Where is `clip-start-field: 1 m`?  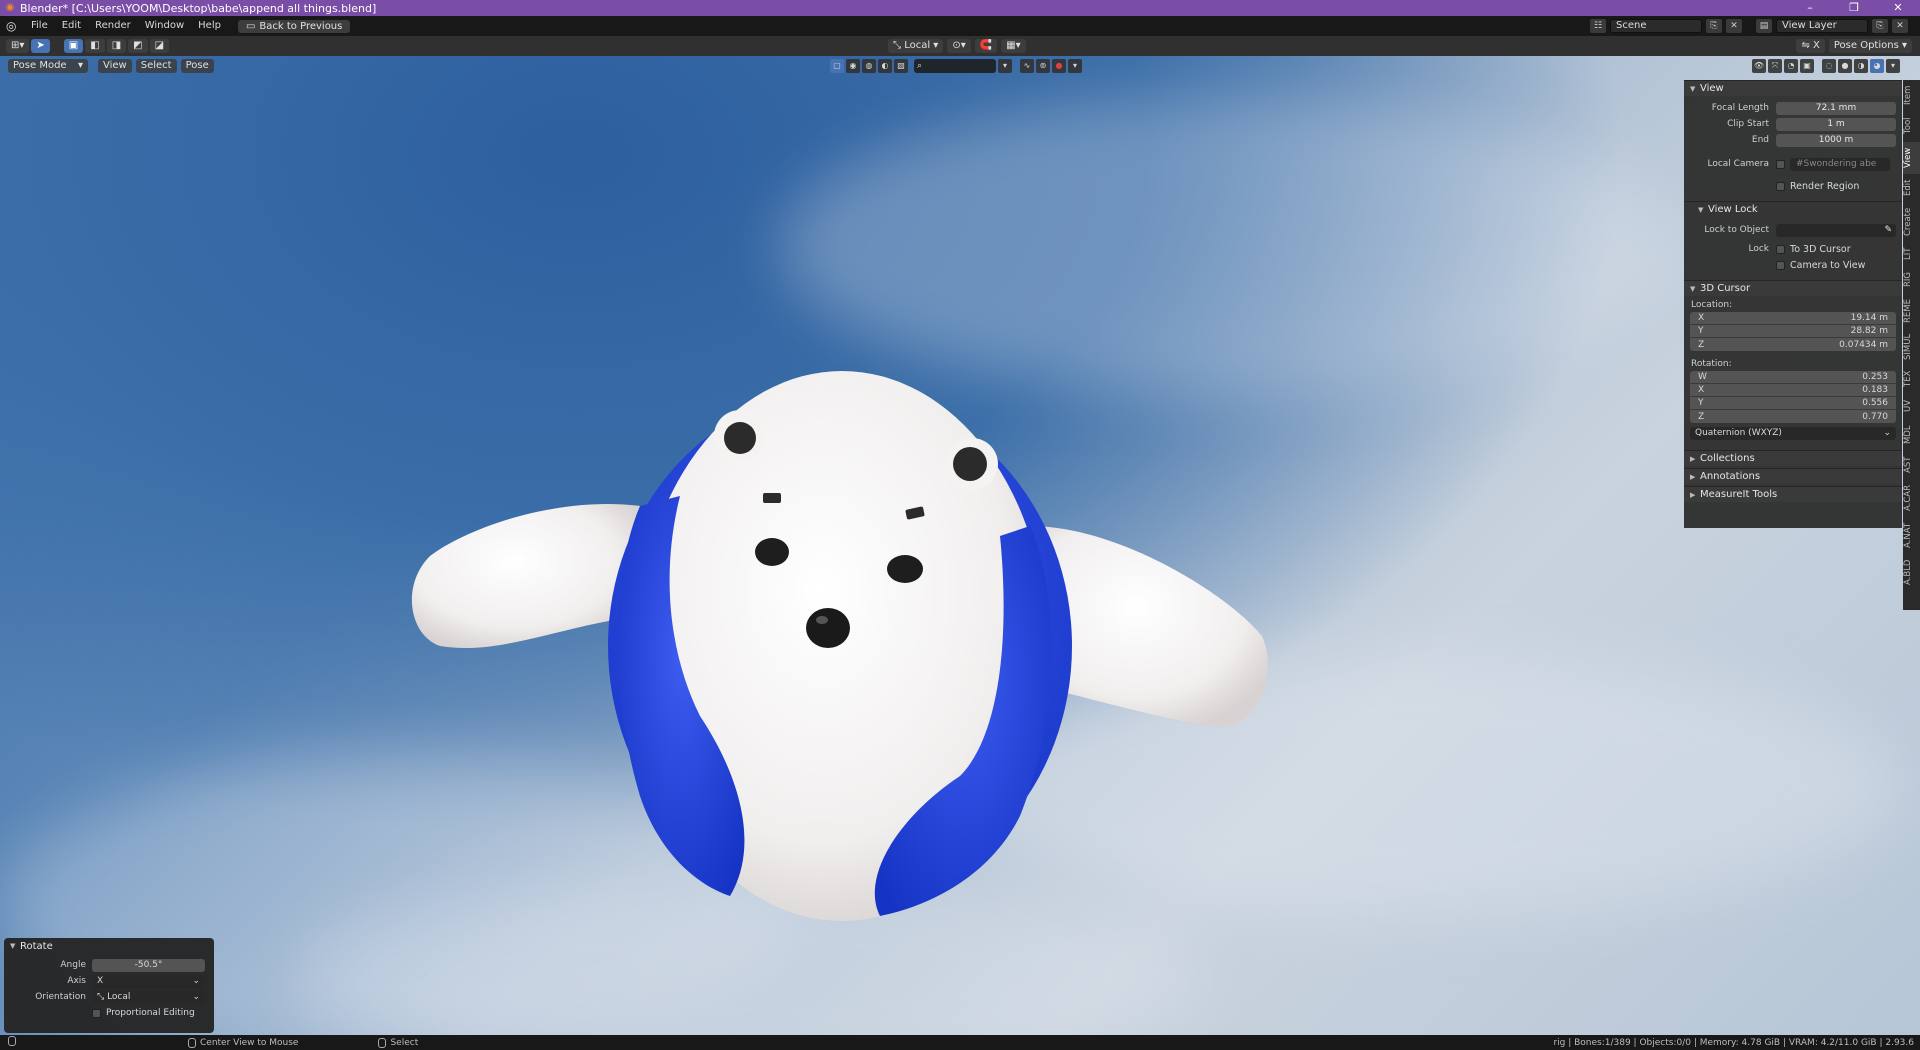
clip-start-field: 1 m is located at coordinates (1836, 124).